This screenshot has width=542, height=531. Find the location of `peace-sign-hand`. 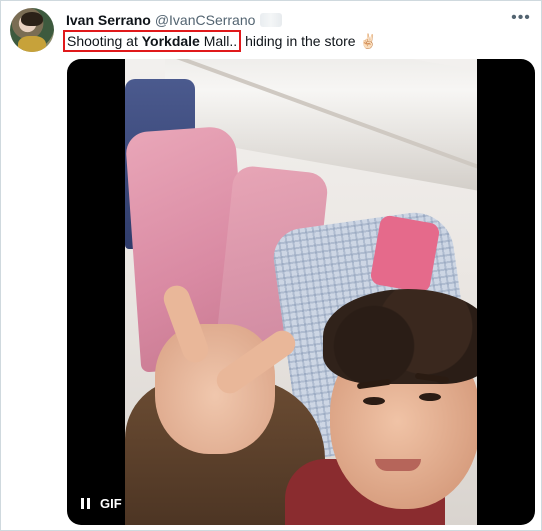

peace-sign-hand is located at coordinates (215, 389).